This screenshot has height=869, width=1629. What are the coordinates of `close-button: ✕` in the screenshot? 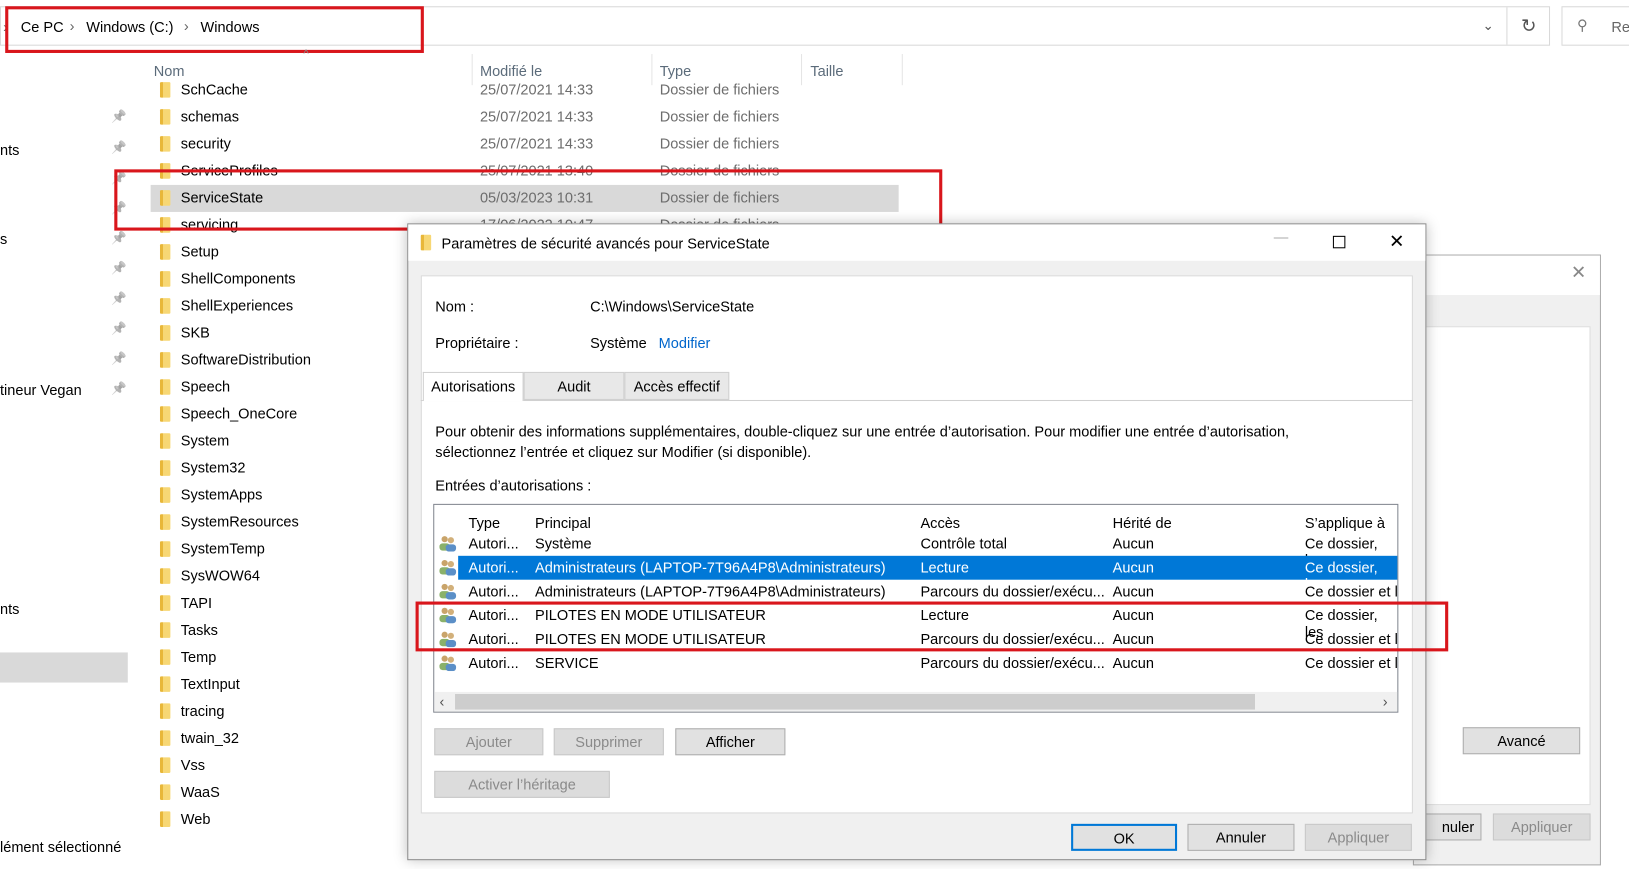 It's located at (1397, 242).